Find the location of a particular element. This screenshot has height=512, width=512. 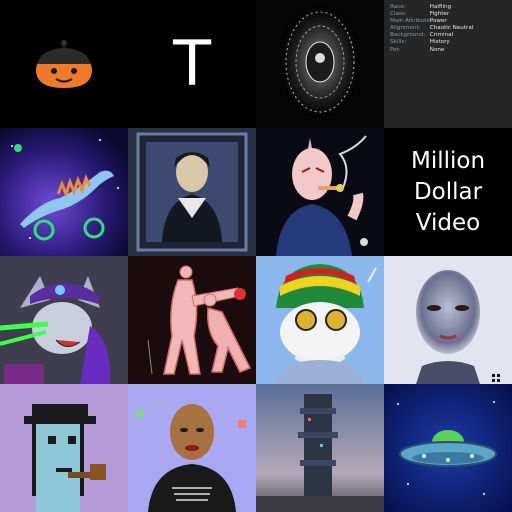

tile-framed-portrait is located at coordinates (192, 192).